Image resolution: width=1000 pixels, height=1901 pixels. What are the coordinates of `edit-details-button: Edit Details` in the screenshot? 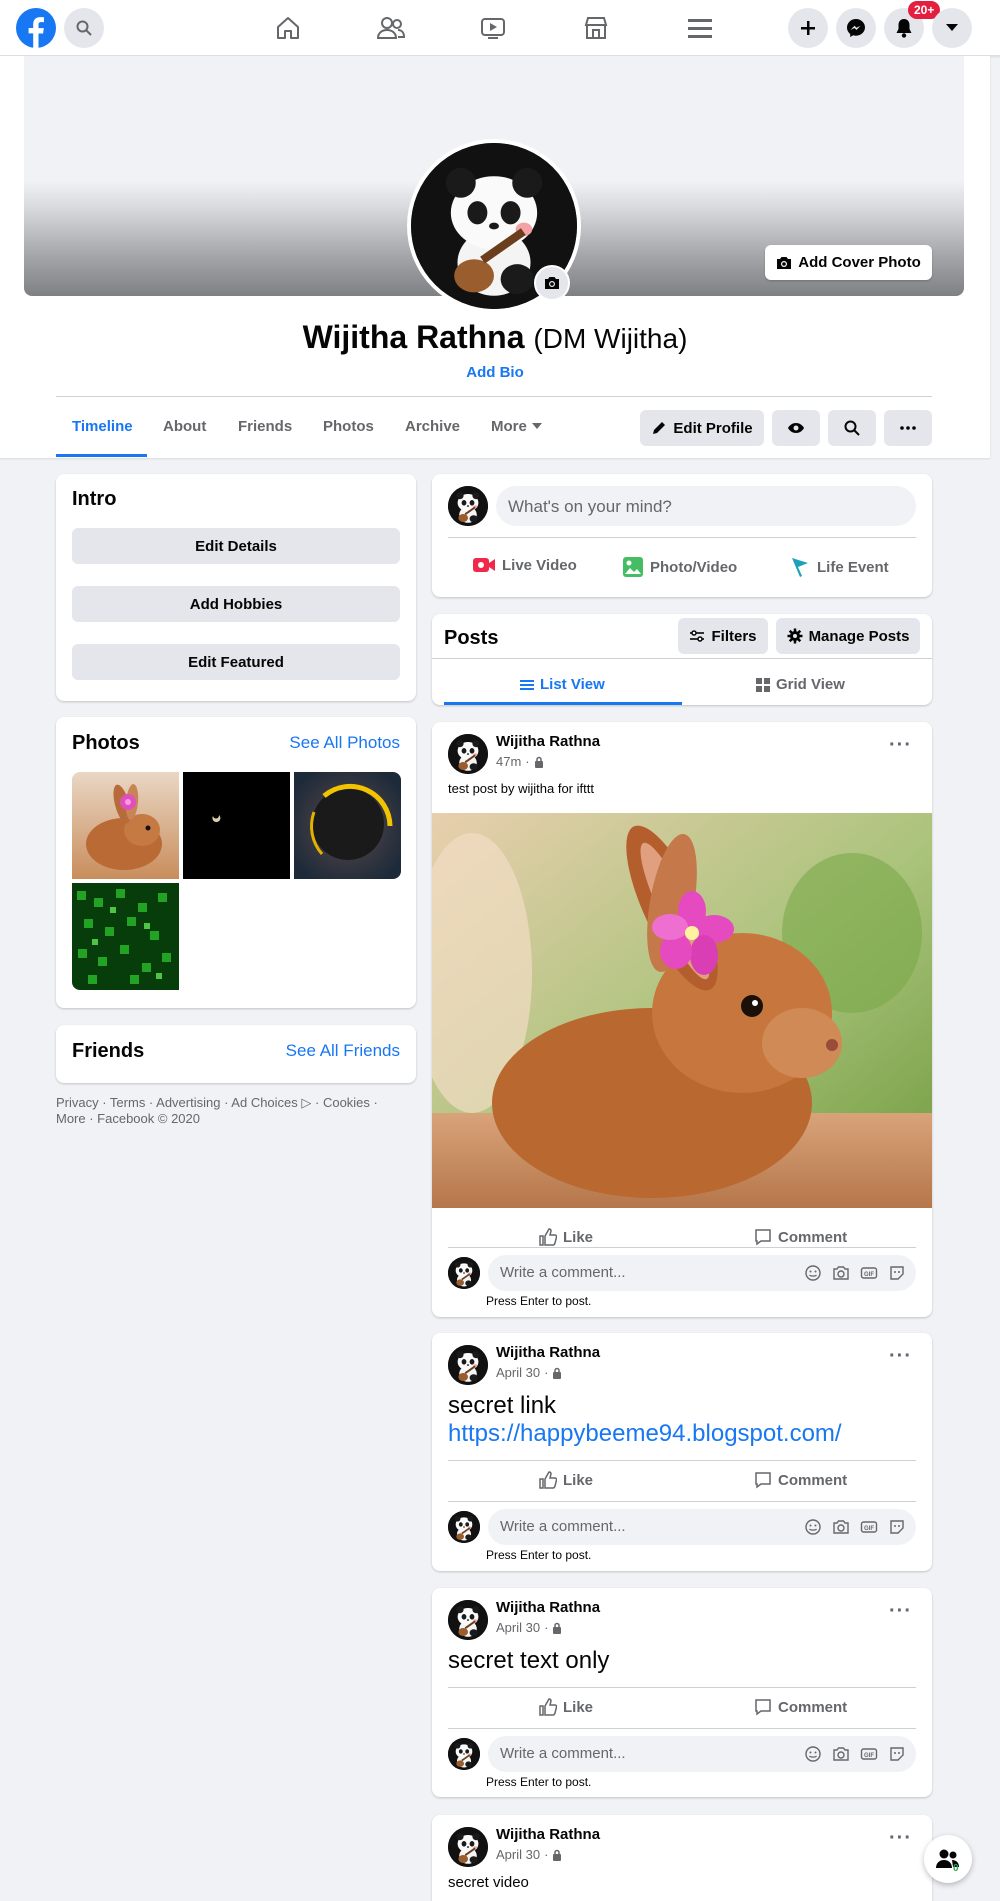 It's located at (236, 546).